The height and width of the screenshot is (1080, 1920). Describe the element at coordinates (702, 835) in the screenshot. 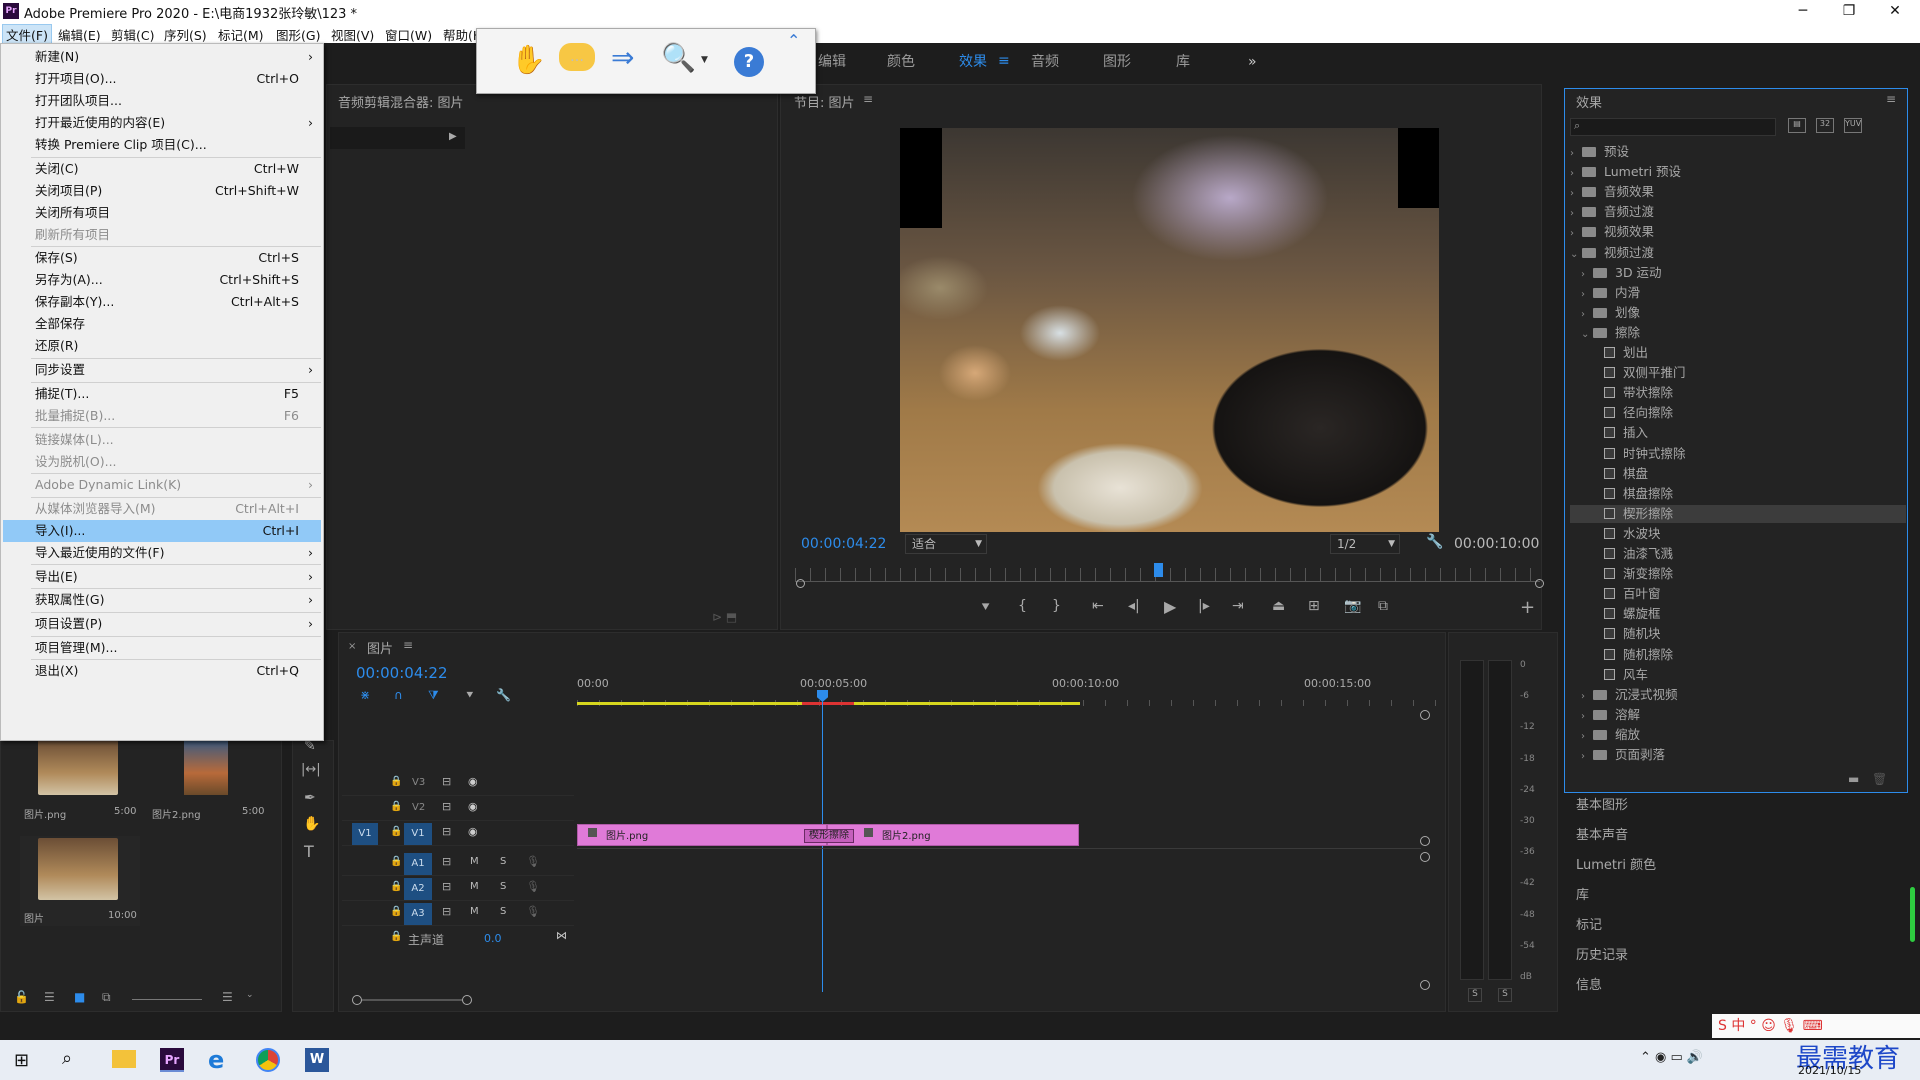

I see `clip-image-1: 图片.png` at that location.